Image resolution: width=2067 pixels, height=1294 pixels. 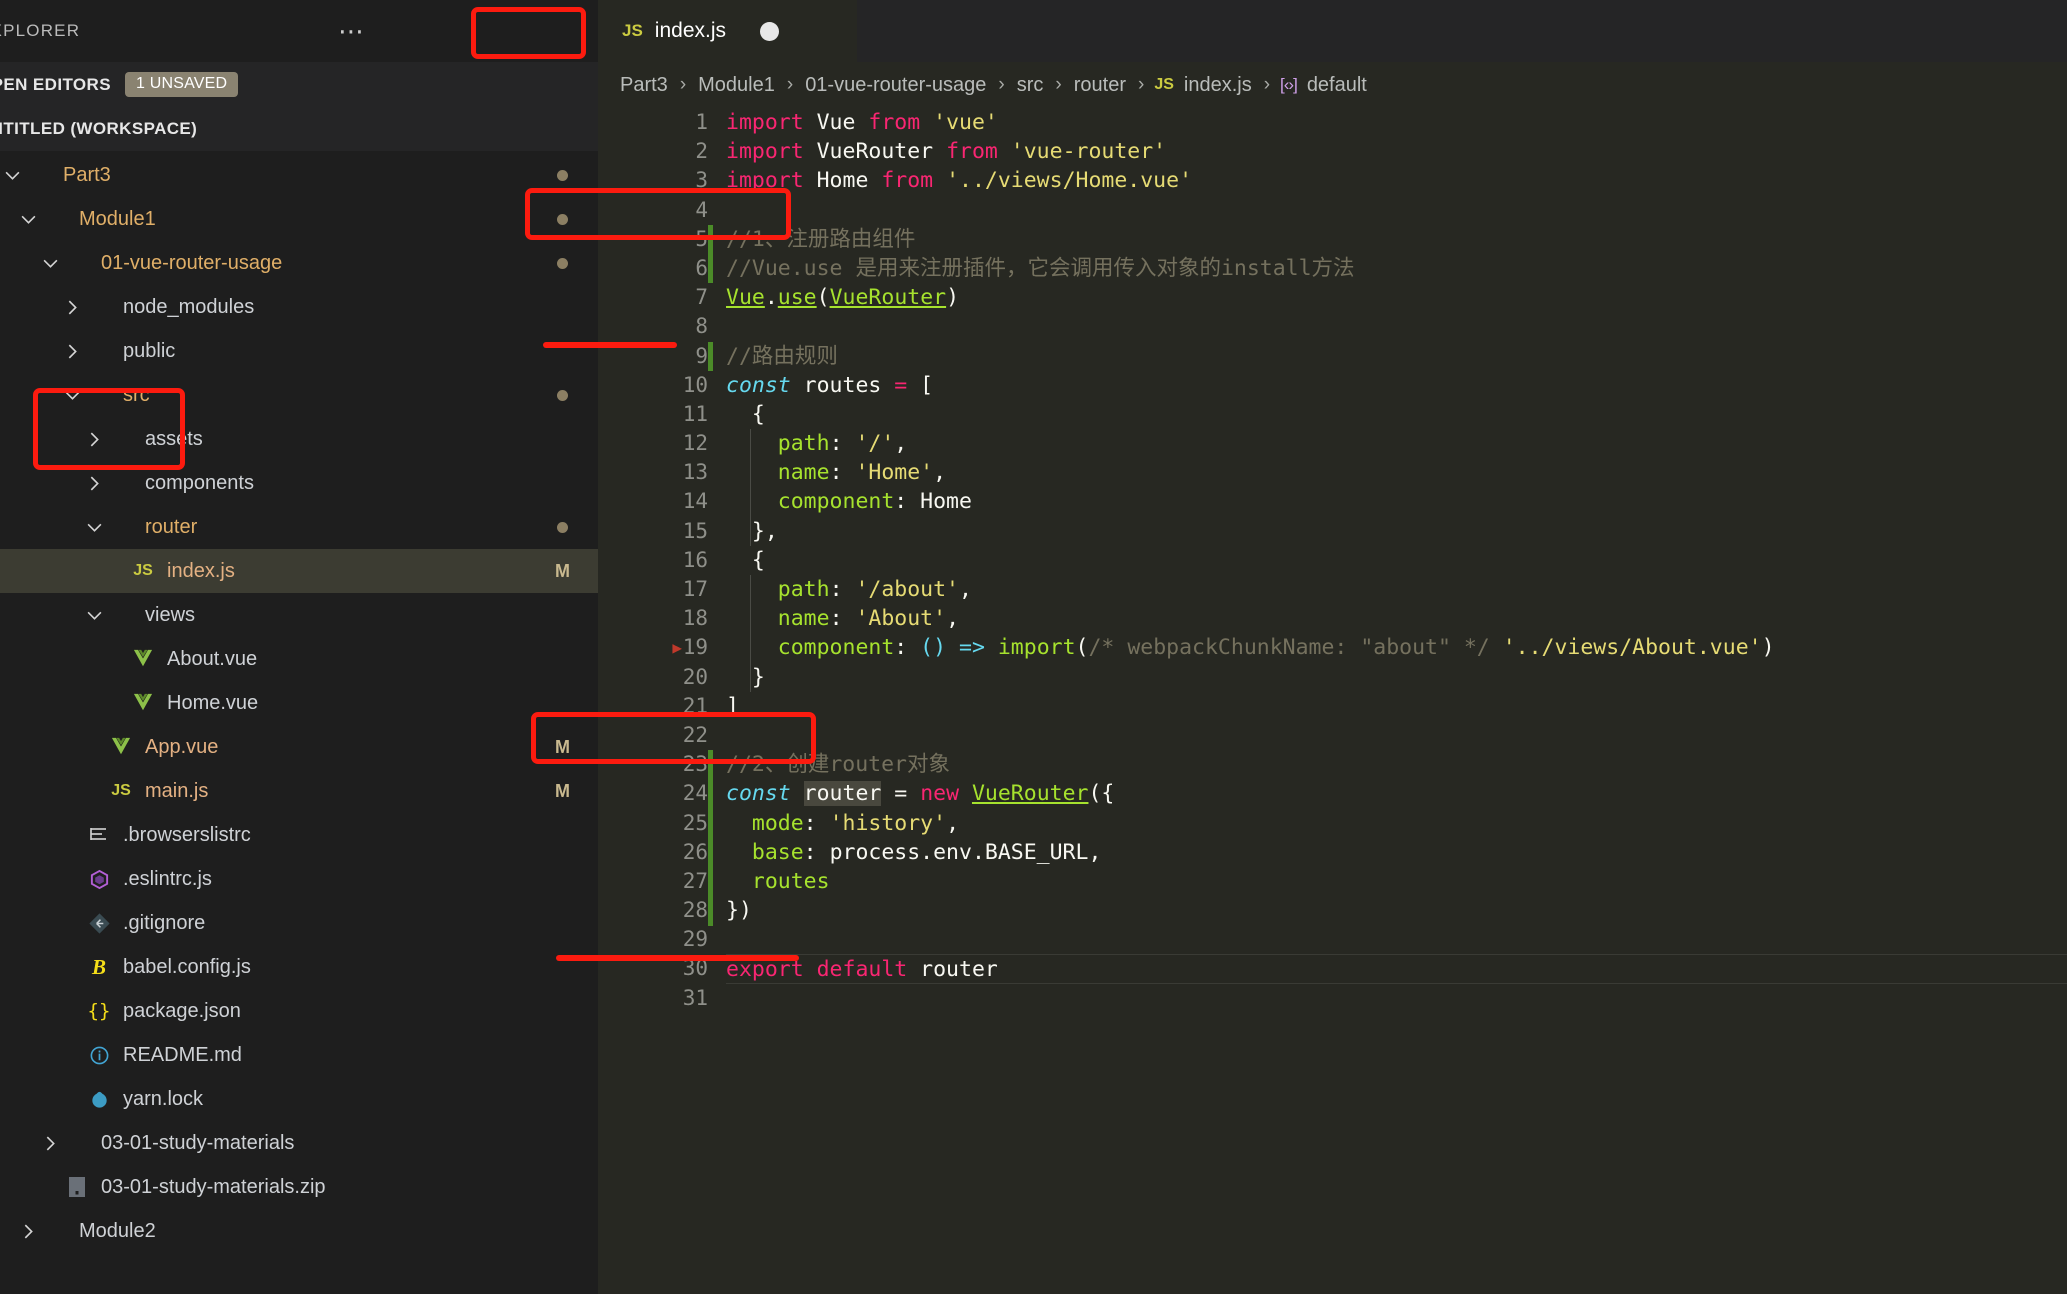 I want to click on tree-file-row: README.md, so click(x=299, y=1055).